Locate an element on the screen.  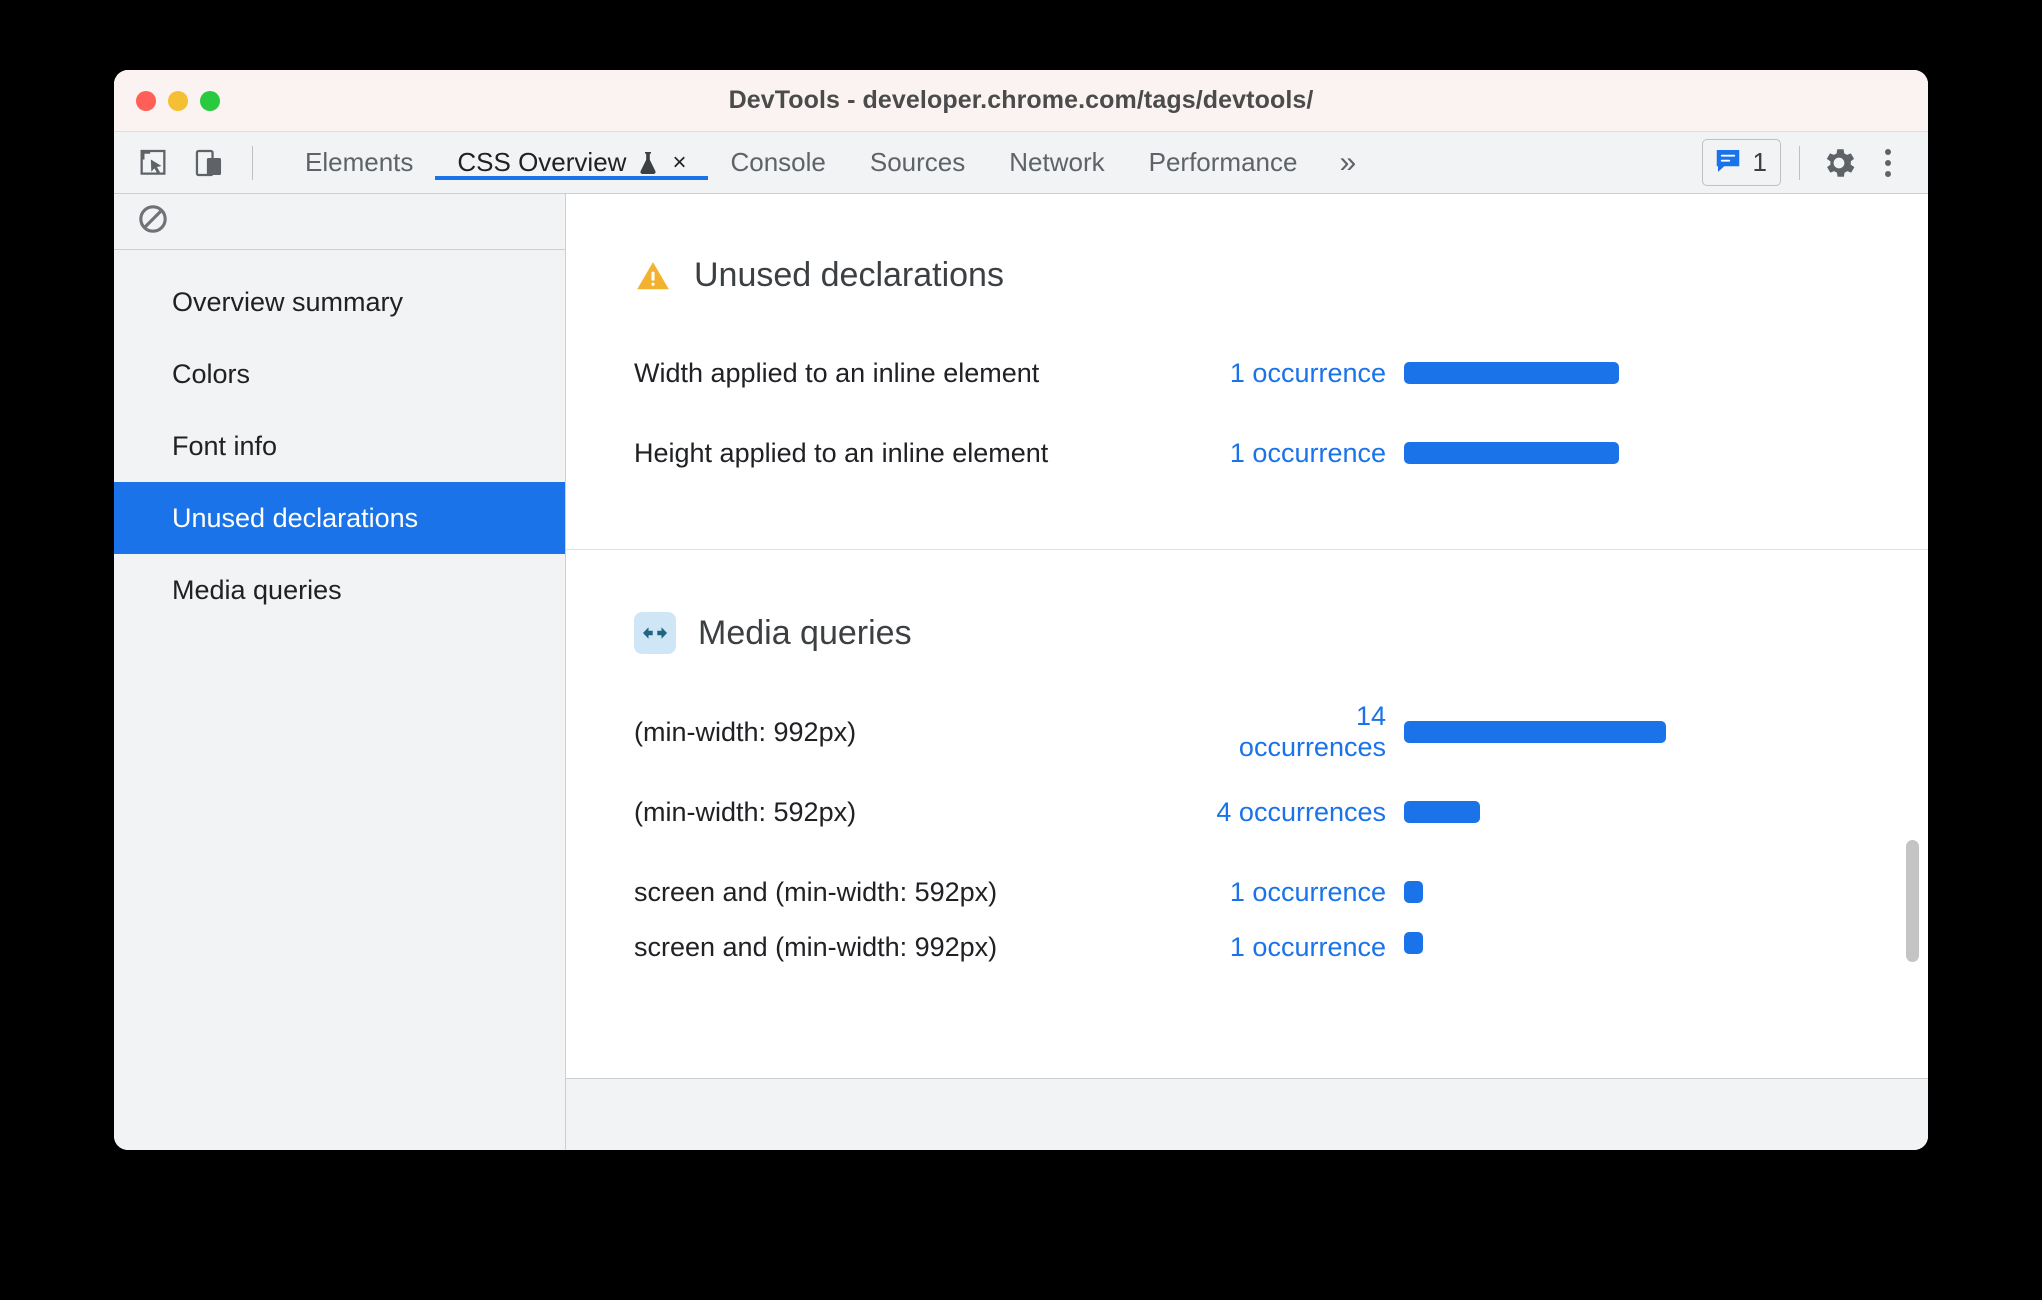
sidebar-item-label: Unused declarations is located at coordinates (295, 517).